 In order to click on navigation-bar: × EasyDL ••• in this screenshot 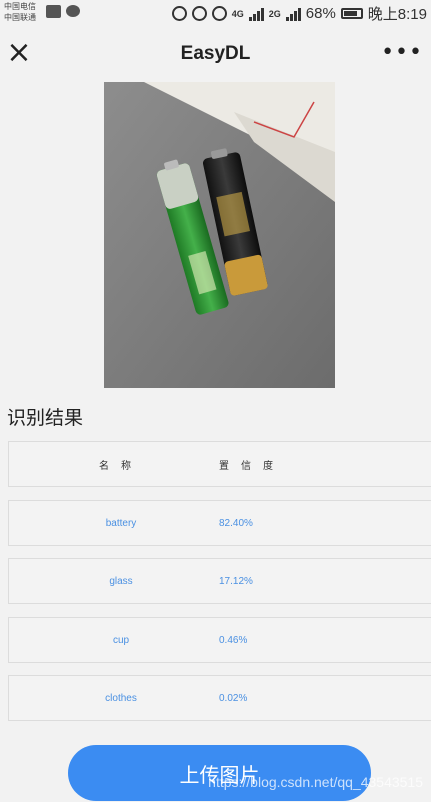, I will do `click(215, 54)`.